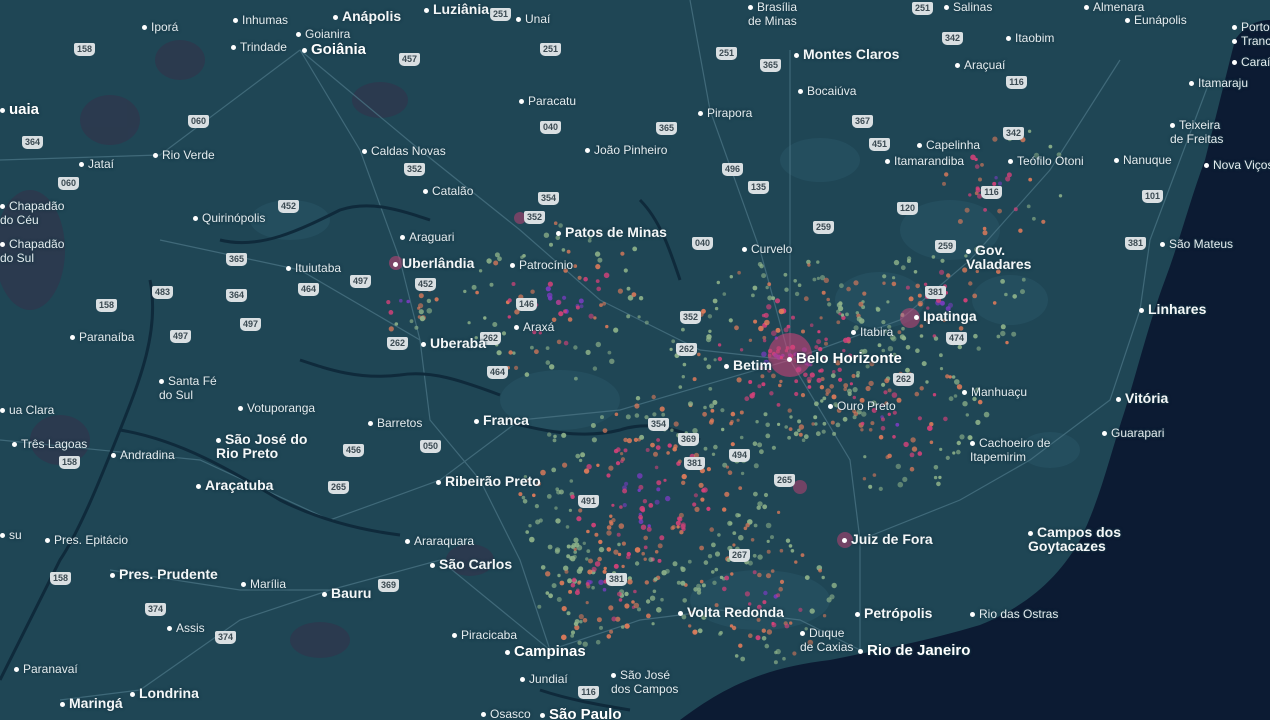 Image resolution: width=1270 pixels, height=720 pixels. Describe the element at coordinates (367, 16) in the screenshot. I see `city-label: Anápolis` at that location.